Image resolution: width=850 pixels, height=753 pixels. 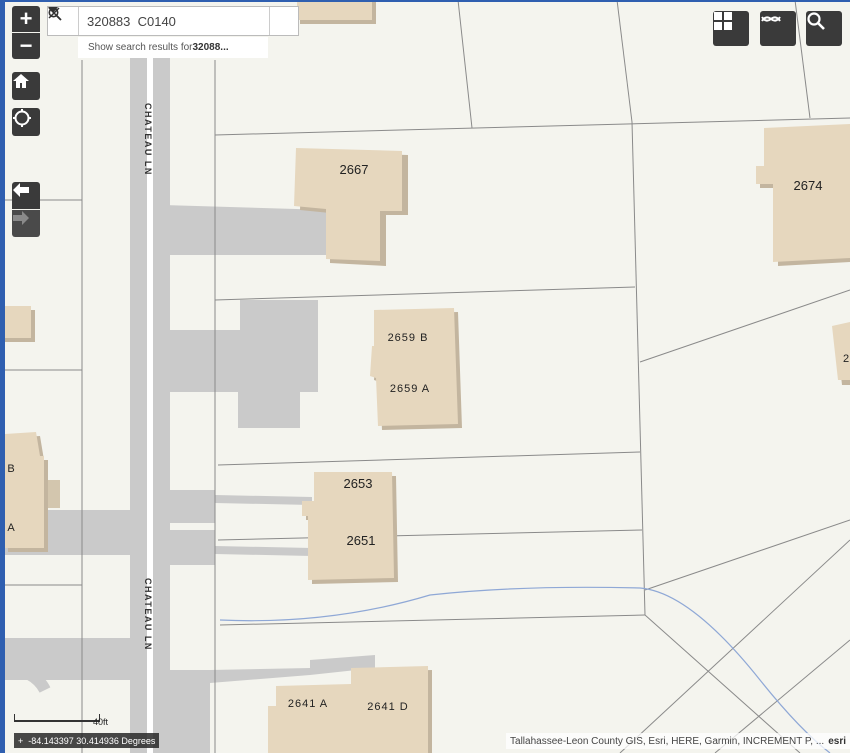 What do you see at coordinates (148, 139) in the screenshot?
I see `street-label-chateau-ln-1: CHATEAU LN` at bounding box center [148, 139].